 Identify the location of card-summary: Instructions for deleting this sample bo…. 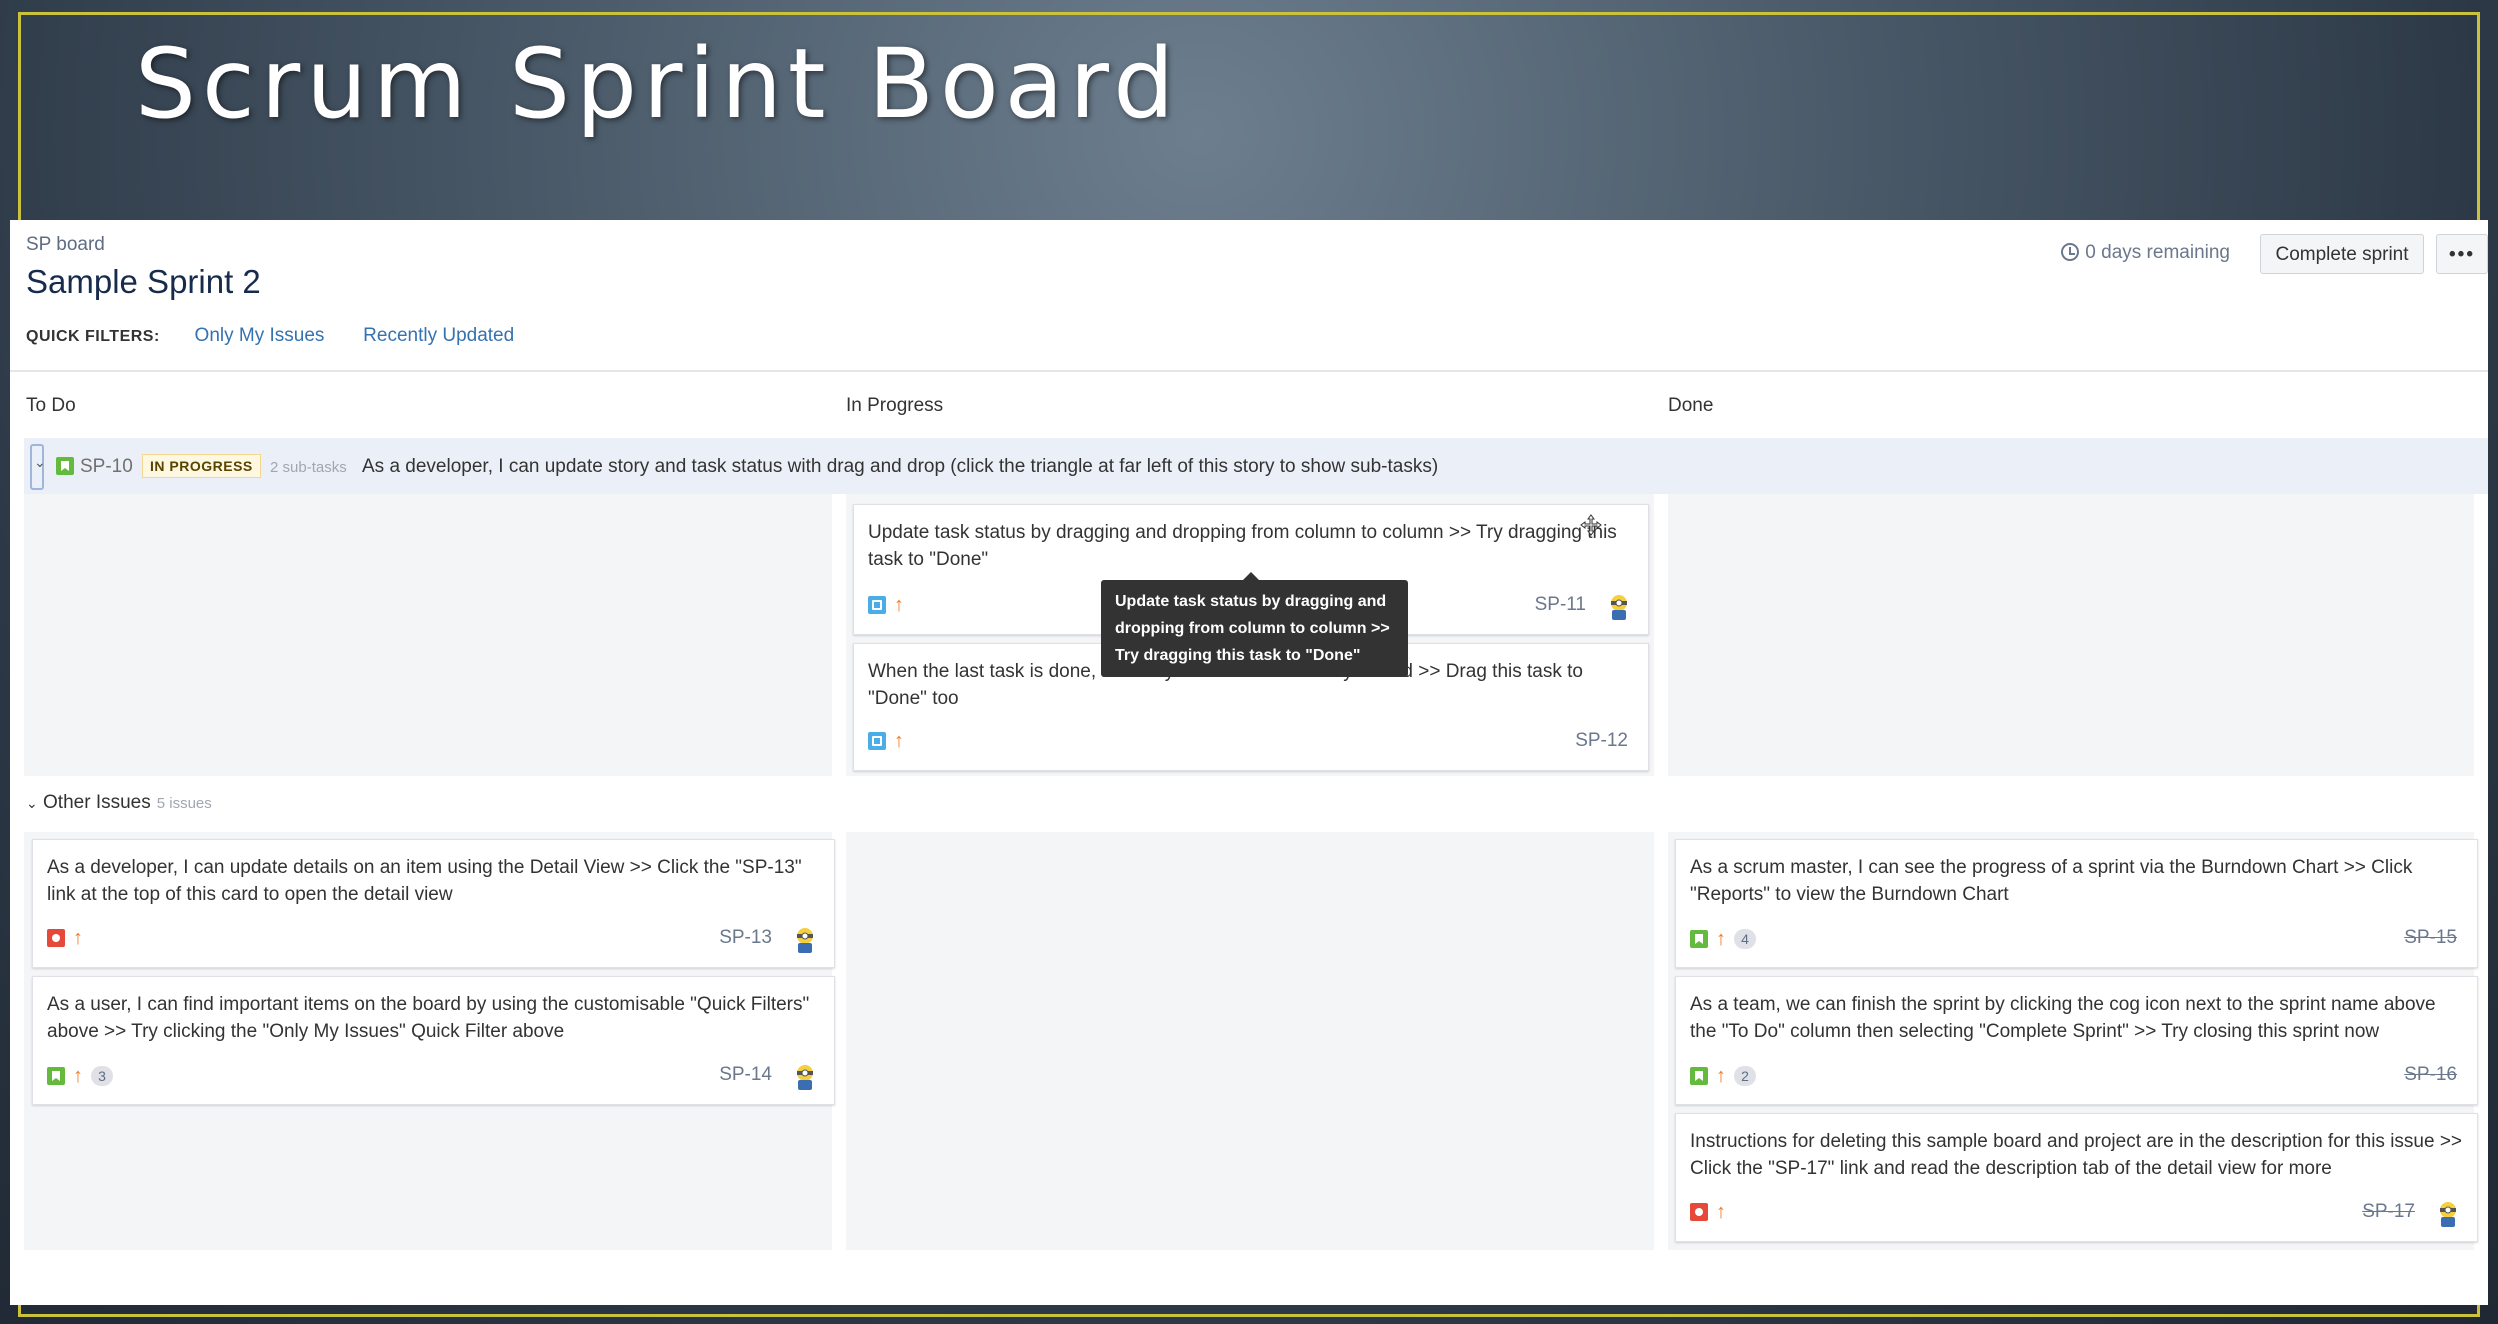
(2076, 1155).